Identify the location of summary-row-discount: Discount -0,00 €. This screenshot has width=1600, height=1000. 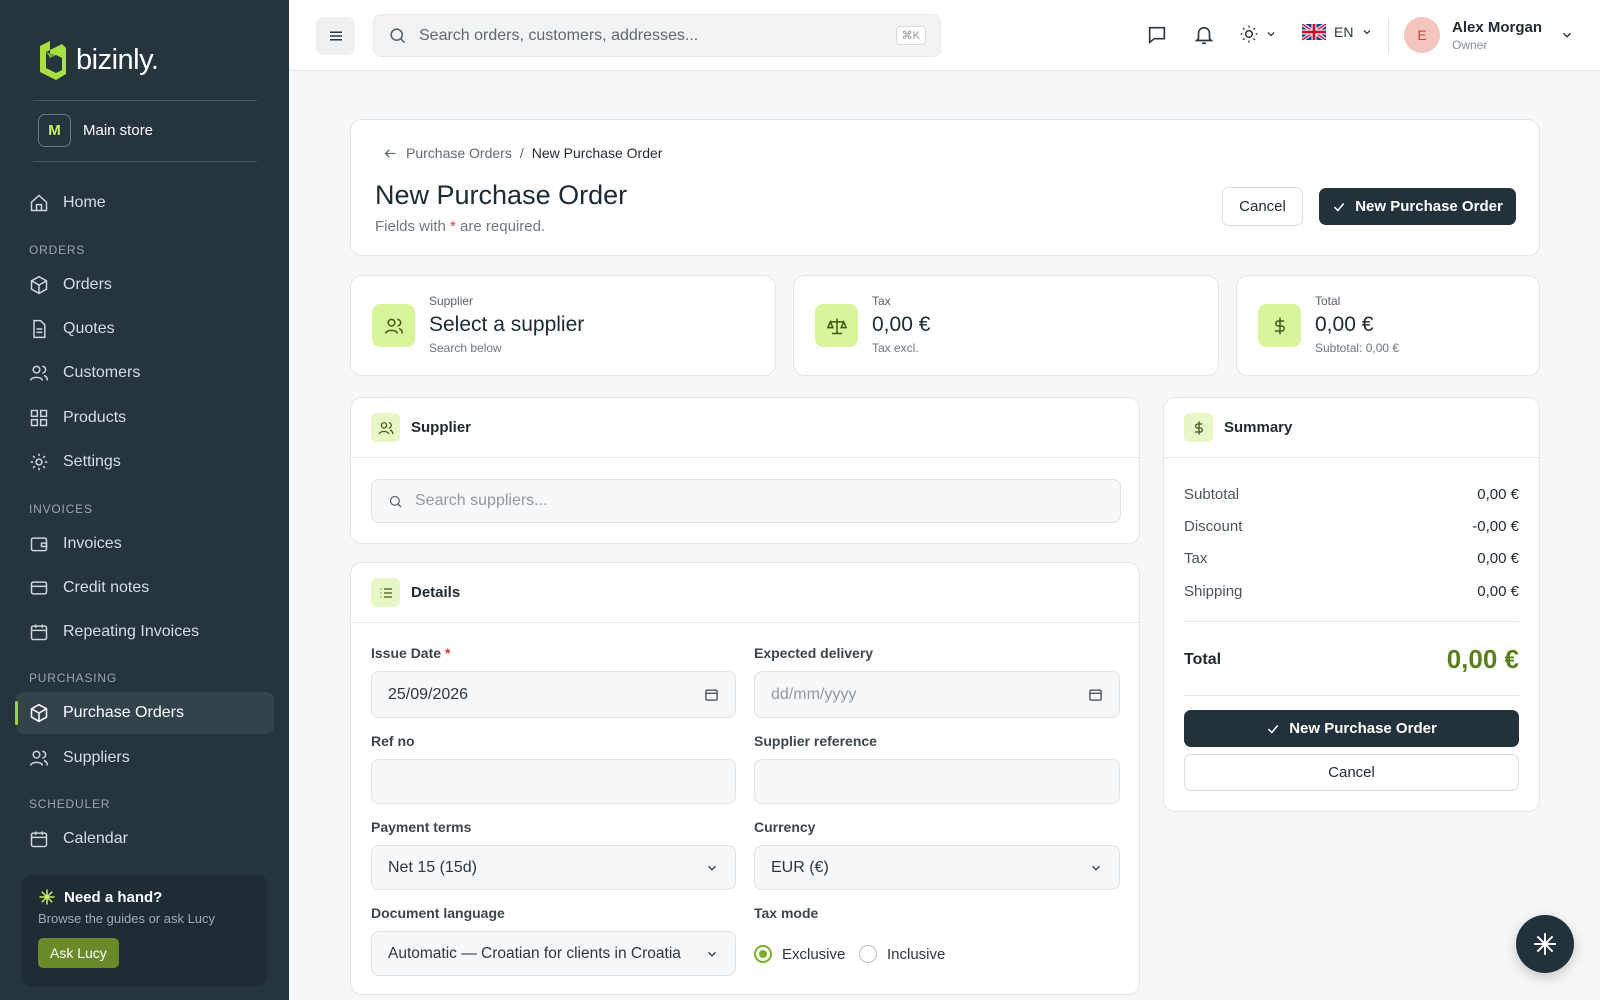
(1351, 526).